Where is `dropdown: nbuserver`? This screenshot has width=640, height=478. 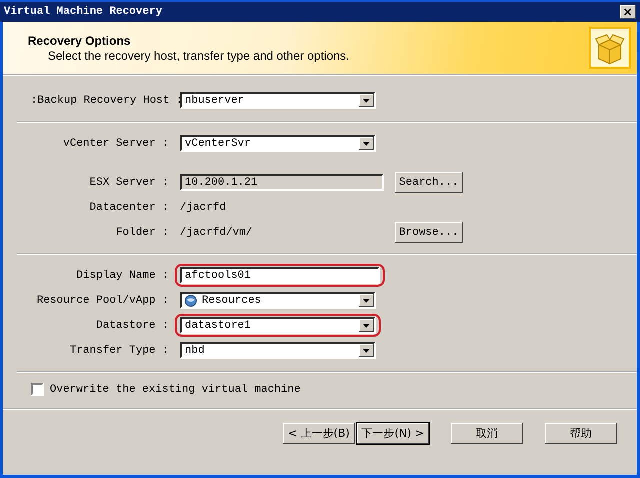
dropdown: nbuserver is located at coordinates (278, 100).